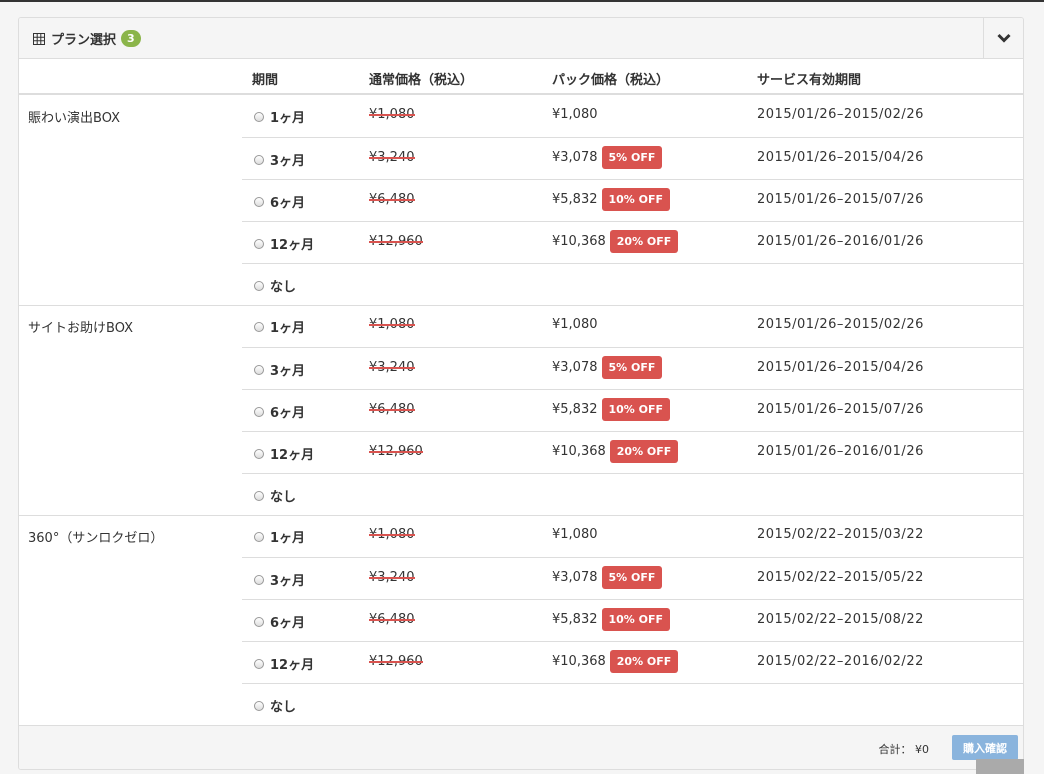 Image resolution: width=1044 pixels, height=774 pixels. What do you see at coordinates (288, 538) in the screenshot?
I see `period-label: 1ヶ月` at bounding box center [288, 538].